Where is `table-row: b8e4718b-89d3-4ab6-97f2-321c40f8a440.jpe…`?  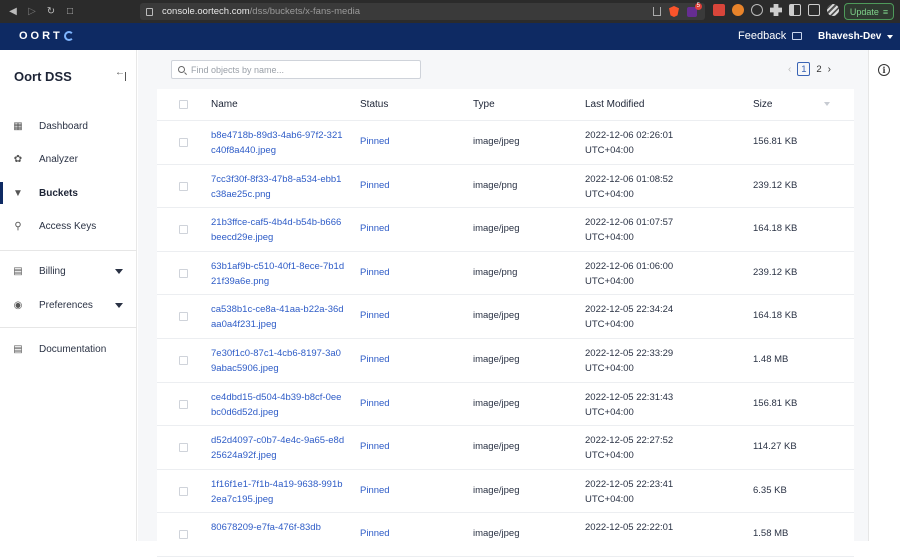 table-row: b8e4718b-89d3-4ab6-97f2-321c40f8a440.jpe… is located at coordinates (505, 143).